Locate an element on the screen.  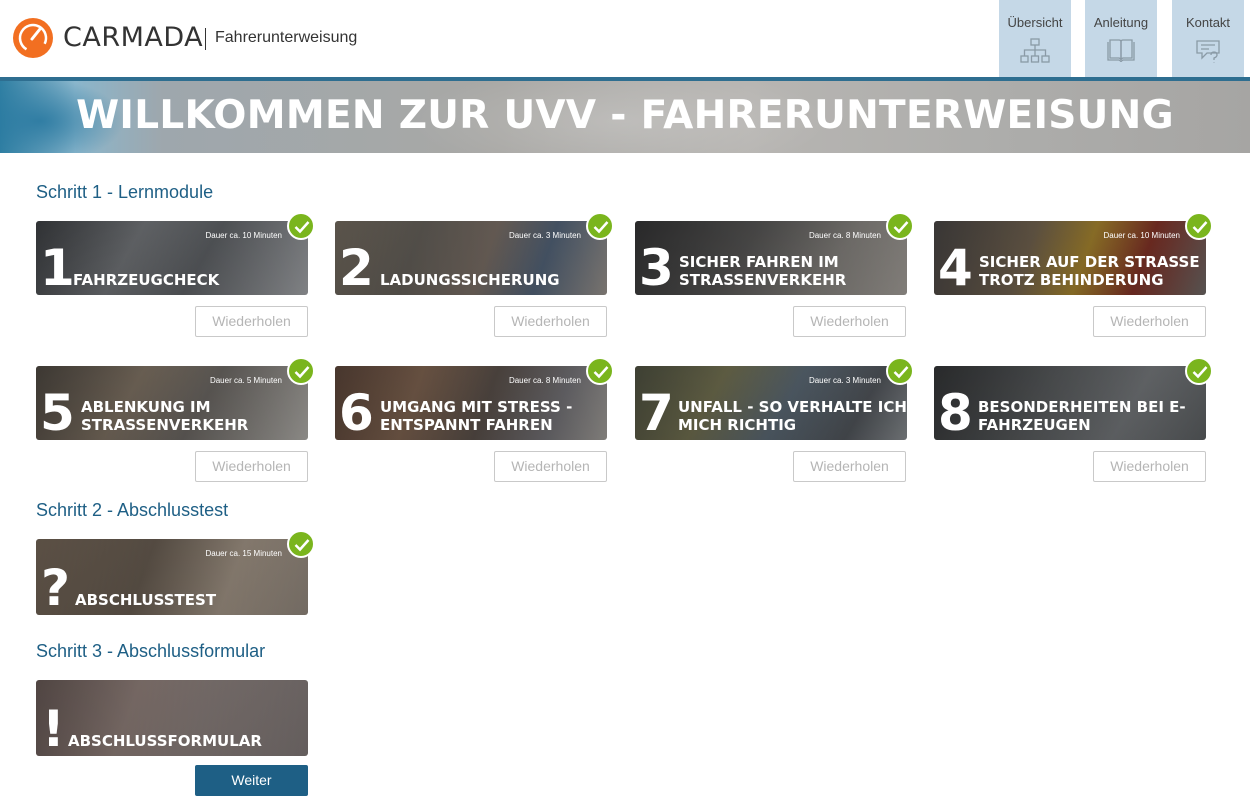
module-title-line1: SICHER AUF DER STRASSE is located at coordinates (1089, 262).